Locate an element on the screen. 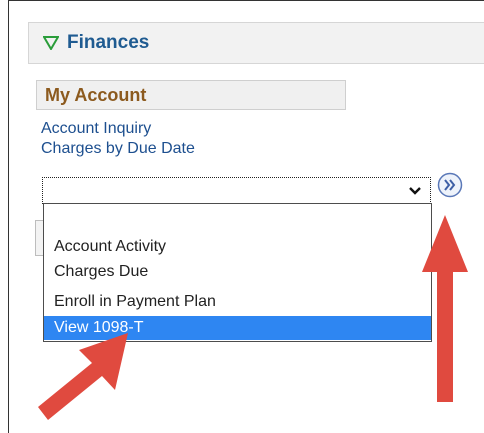 This screenshot has width=484, height=433. charges-by-due-date-link: Charges by Due Date is located at coordinates (118, 149).